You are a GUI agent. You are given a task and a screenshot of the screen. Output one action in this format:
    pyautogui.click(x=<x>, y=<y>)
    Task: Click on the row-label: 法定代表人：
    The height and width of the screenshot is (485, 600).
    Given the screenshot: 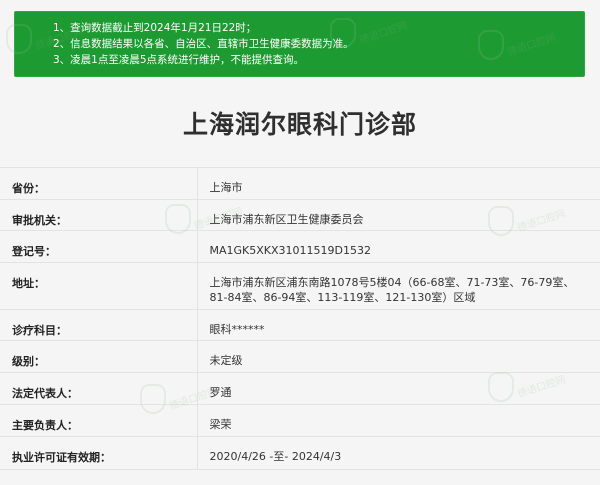 What is the action you would take?
    pyautogui.click(x=99, y=388)
    